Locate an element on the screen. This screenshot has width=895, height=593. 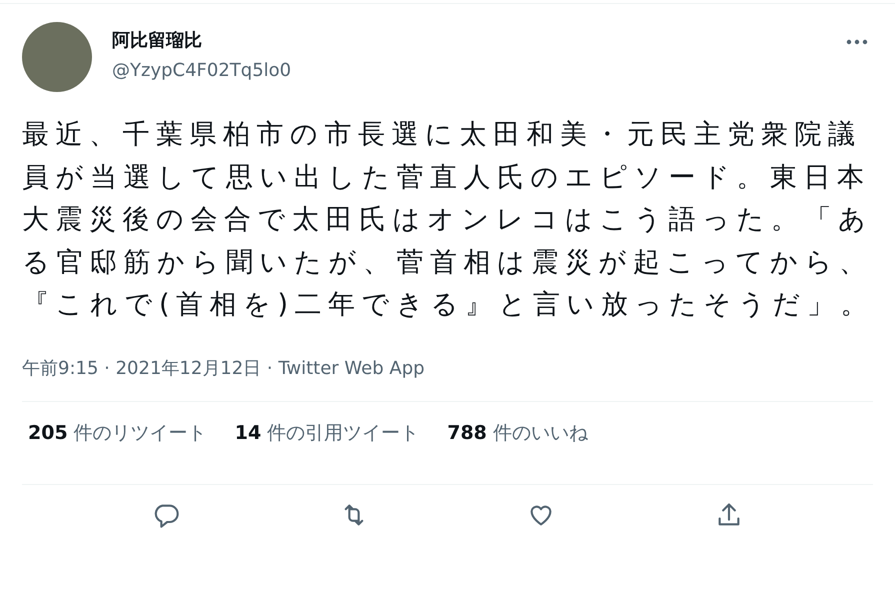
tweet-timestamp: 午前9:15 · 2021年12月12日 · Twitter Web App is located at coordinates (224, 368).